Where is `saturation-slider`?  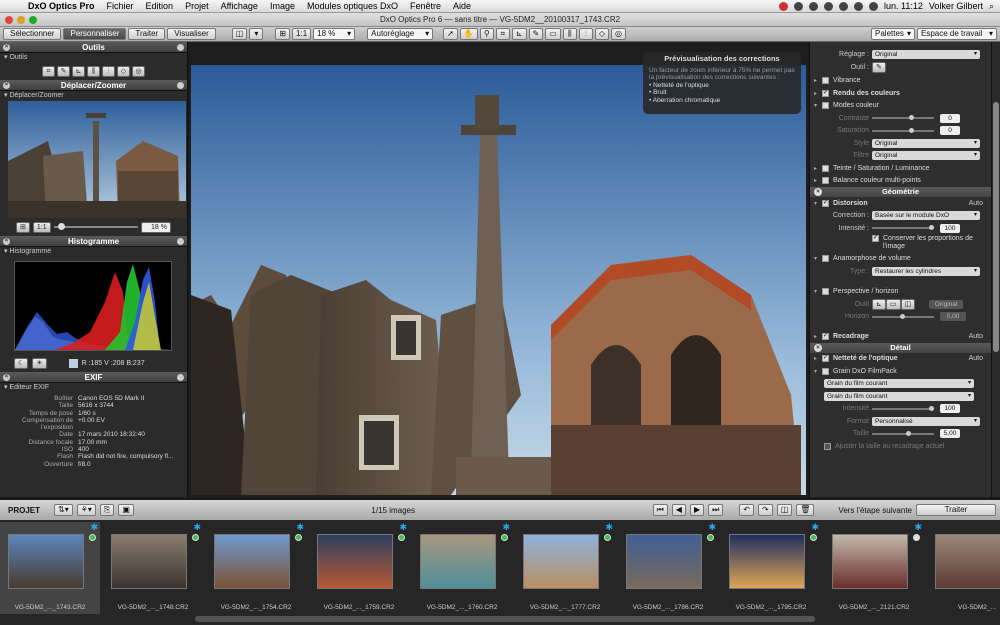 saturation-slider is located at coordinates (903, 130).